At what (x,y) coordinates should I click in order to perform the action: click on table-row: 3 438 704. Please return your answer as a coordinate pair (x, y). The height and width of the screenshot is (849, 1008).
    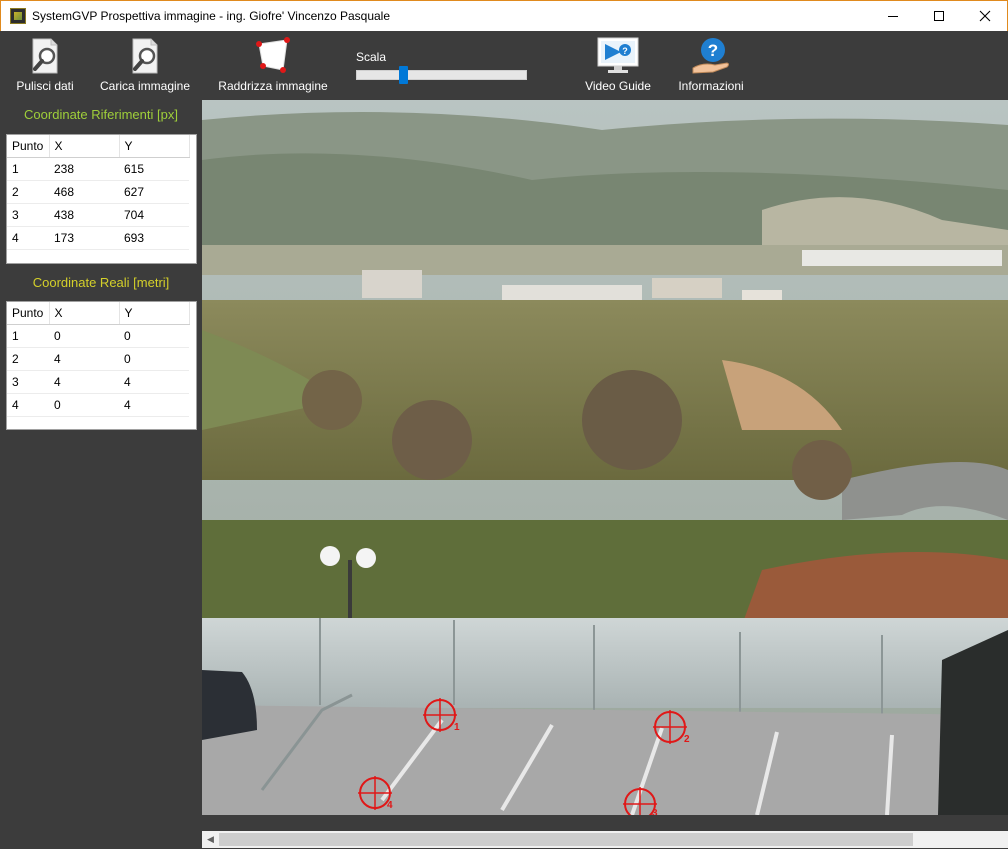
    Looking at the image, I should click on (98, 215).